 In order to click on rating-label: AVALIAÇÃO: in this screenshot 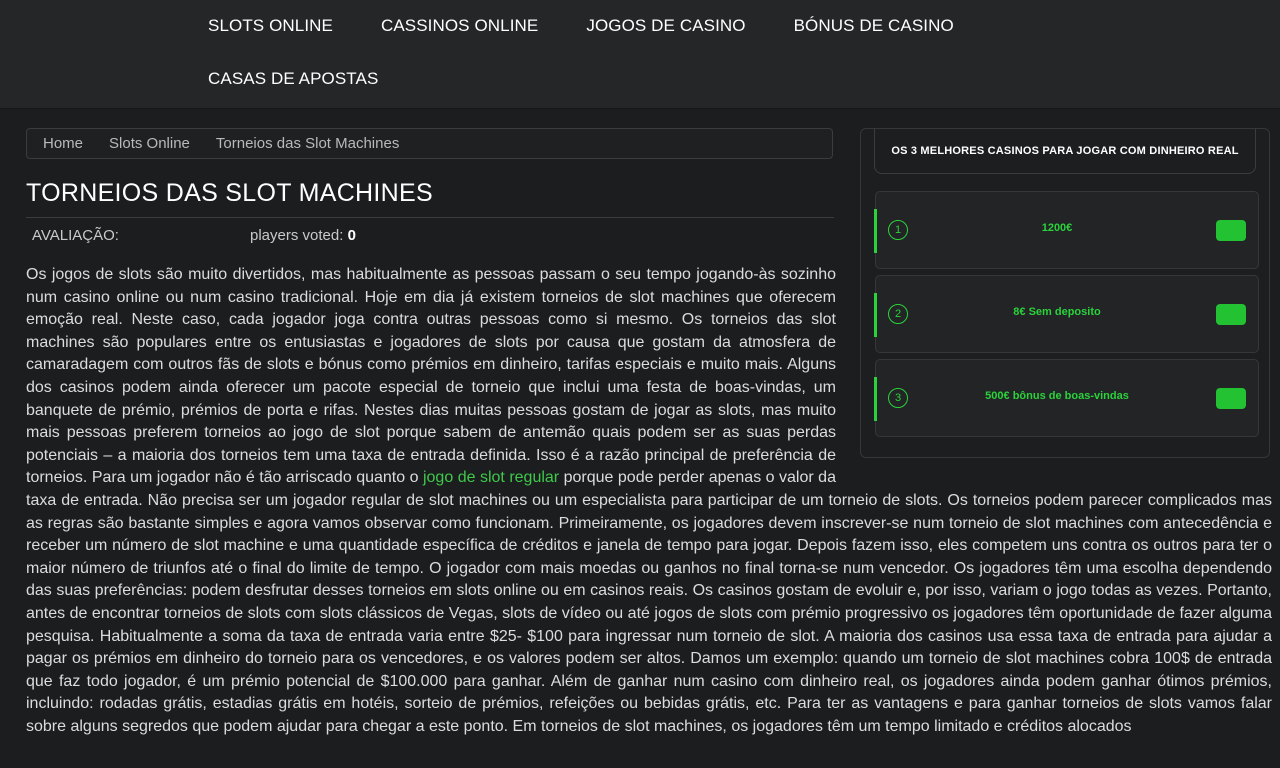, I will do `click(75, 235)`.